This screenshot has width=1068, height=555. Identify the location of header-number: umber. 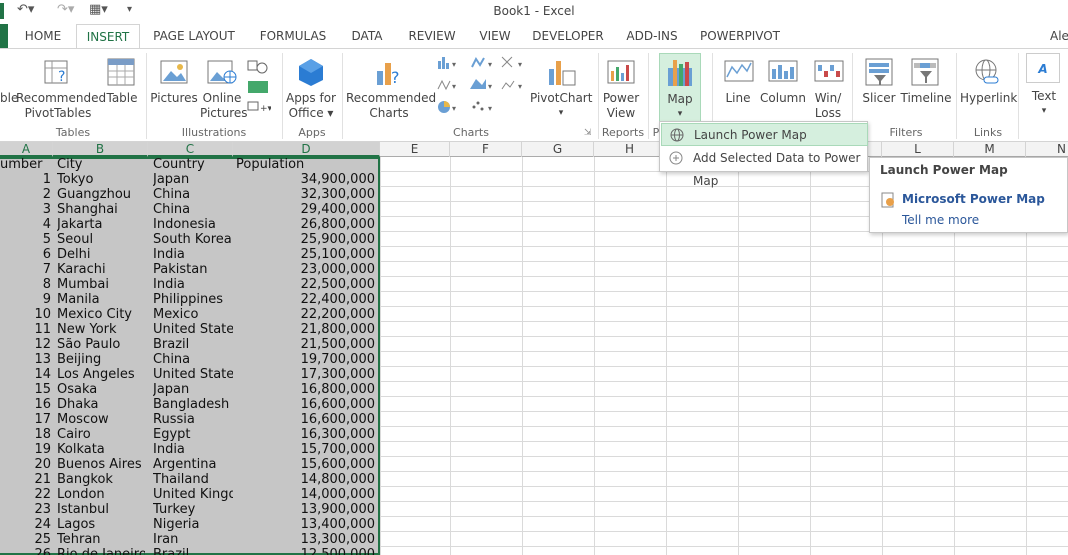
(26, 164).